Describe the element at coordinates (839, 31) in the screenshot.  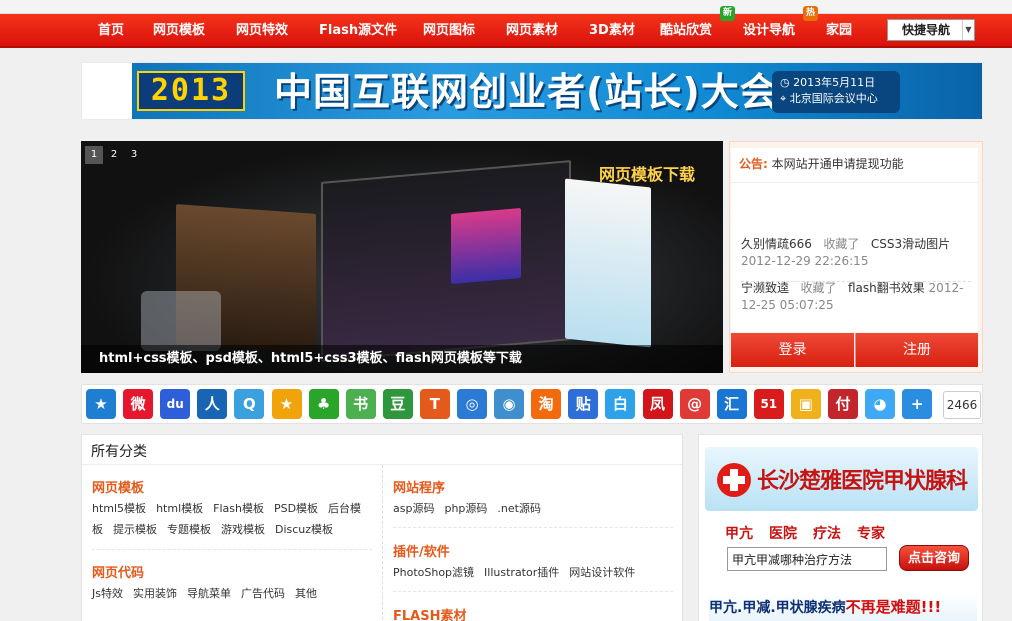
I see `nav-home-community: 家园` at that location.